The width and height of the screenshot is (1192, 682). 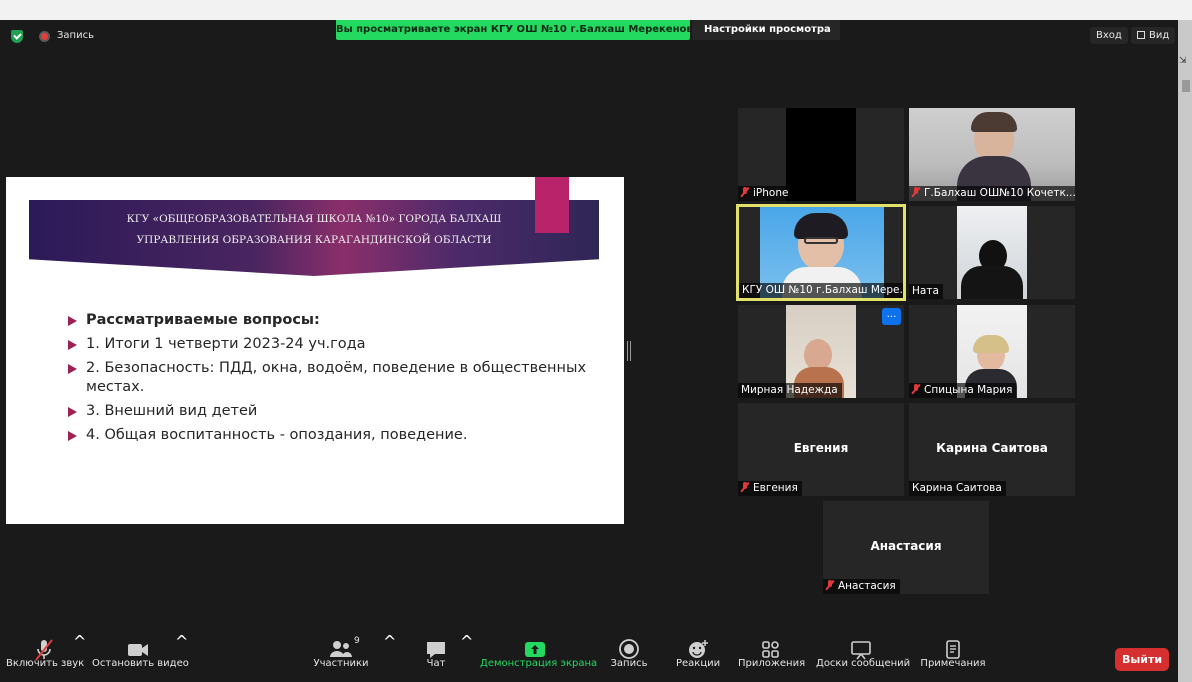 I want to click on enter-button: Вход, so click(x=1109, y=35).